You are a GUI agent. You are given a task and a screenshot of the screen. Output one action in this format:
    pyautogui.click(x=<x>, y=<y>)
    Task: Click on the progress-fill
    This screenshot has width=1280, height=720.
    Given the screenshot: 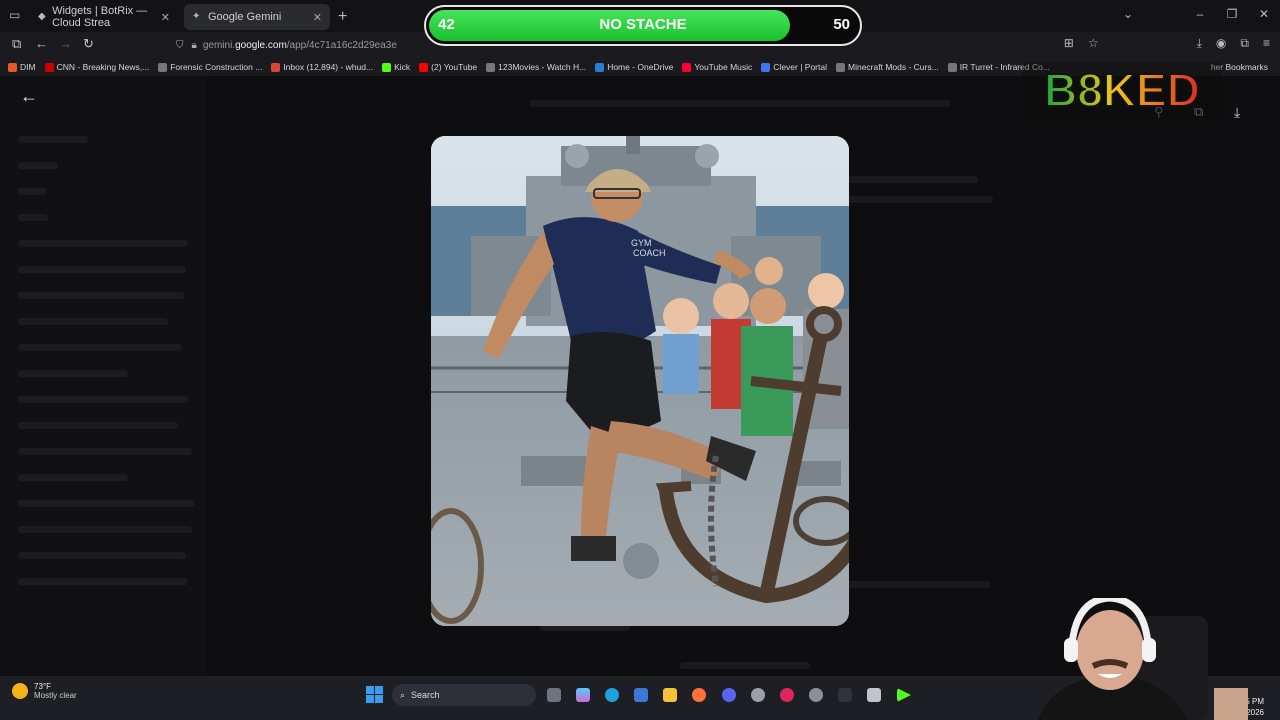 What is the action you would take?
    pyautogui.click(x=609, y=25)
    